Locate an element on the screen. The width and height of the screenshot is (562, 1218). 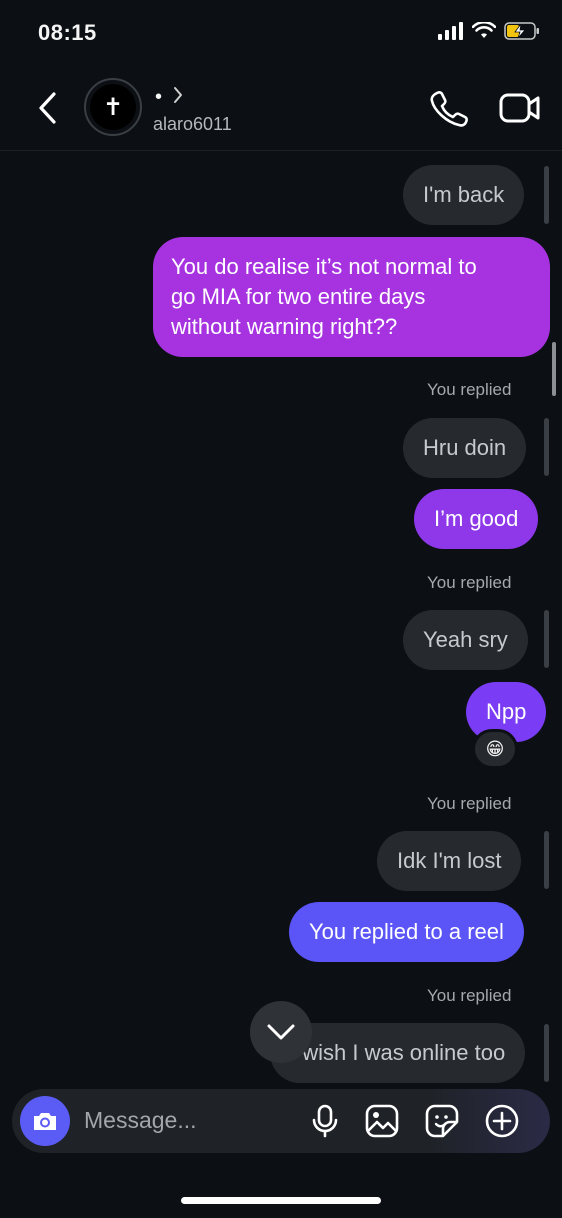
status-icons is located at coordinates (489, 31).